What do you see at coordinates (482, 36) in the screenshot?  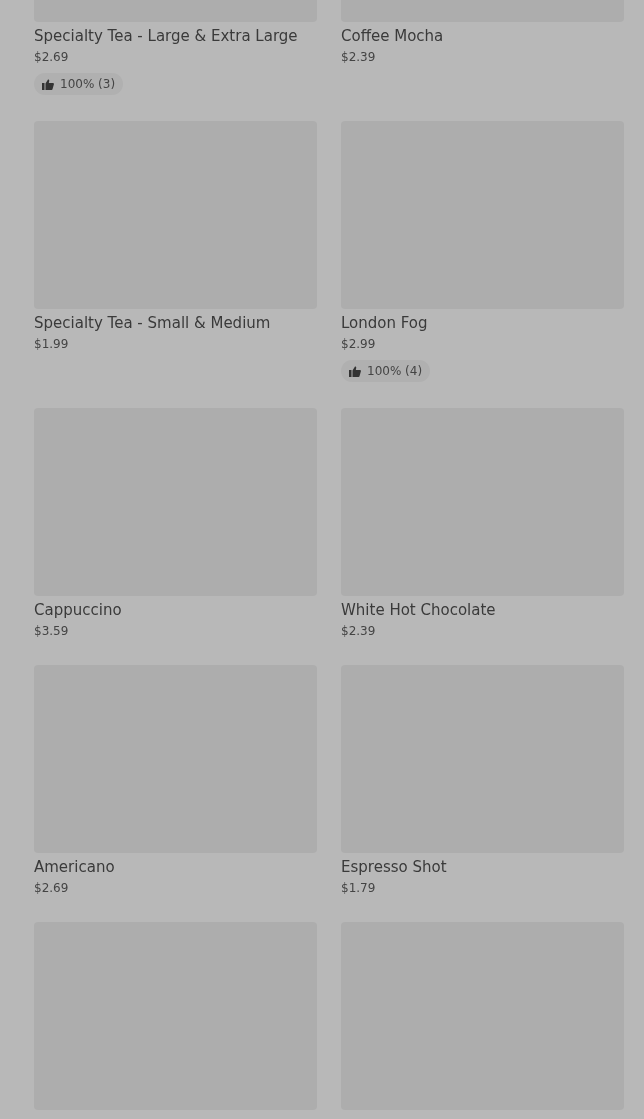 I see `item-name: Coffee Mocha` at bounding box center [482, 36].